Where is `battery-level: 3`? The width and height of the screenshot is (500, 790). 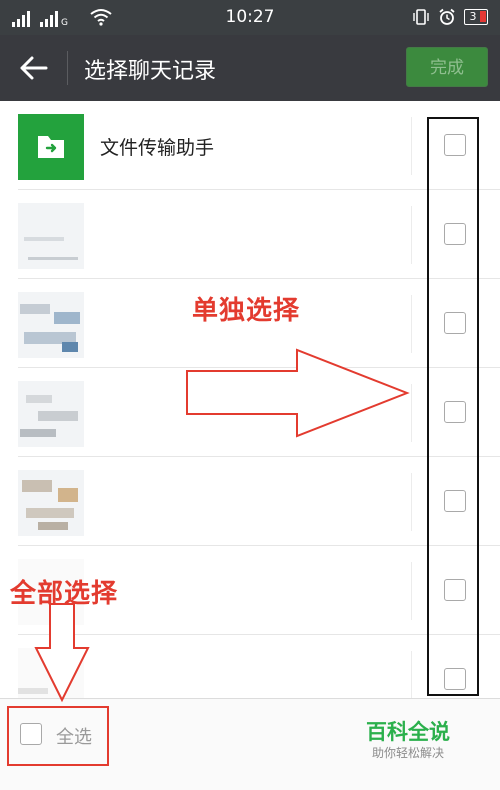
battery-level: 3 is located at coordinates (473, 16).